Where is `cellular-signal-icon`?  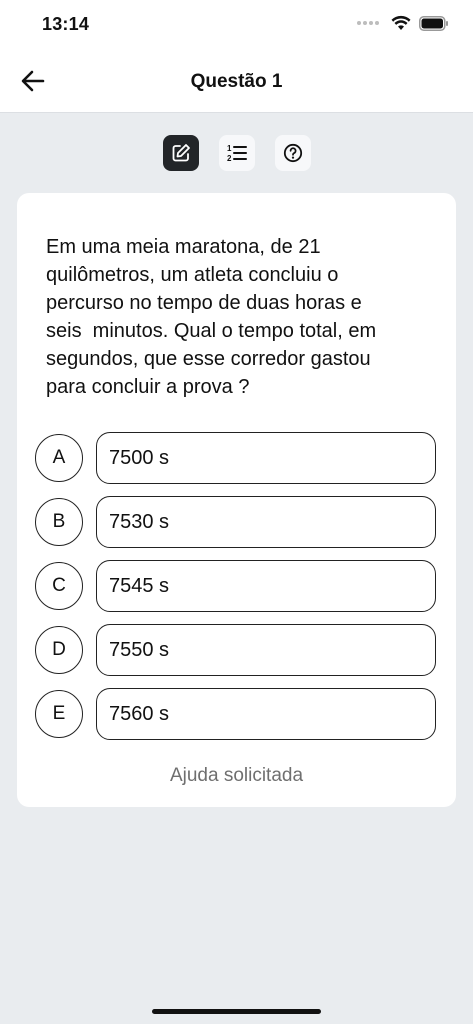 cellular-signal-icon is located at coordinates (368, 23).